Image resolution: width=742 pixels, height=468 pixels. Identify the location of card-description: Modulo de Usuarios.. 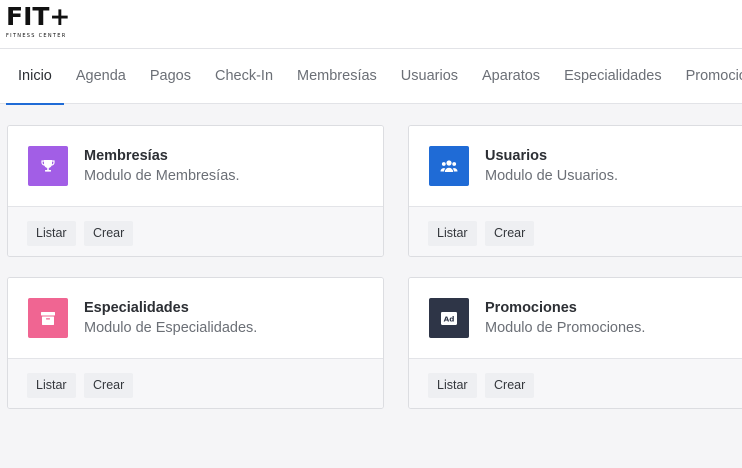
(551, 176).